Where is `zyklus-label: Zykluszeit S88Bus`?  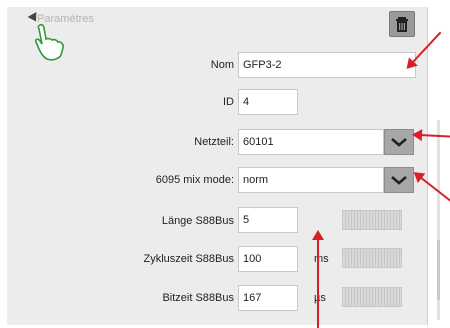 zyklus-label: Zykluszeit S88Bus is located at coordinates (188, 259).